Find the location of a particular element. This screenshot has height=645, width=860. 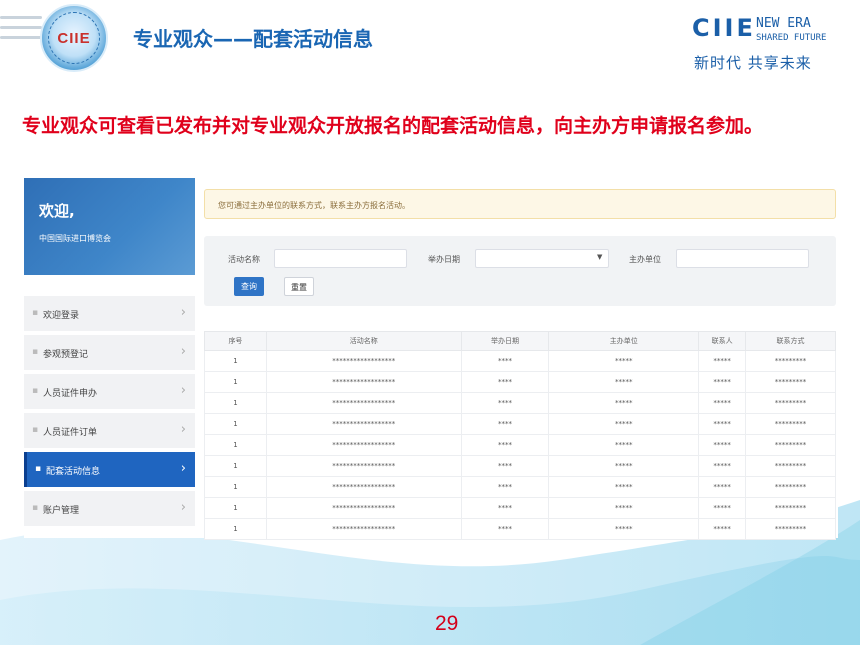

brand-tag-shared-future: SHARED FUTURE is located at coordinates (791, 38).